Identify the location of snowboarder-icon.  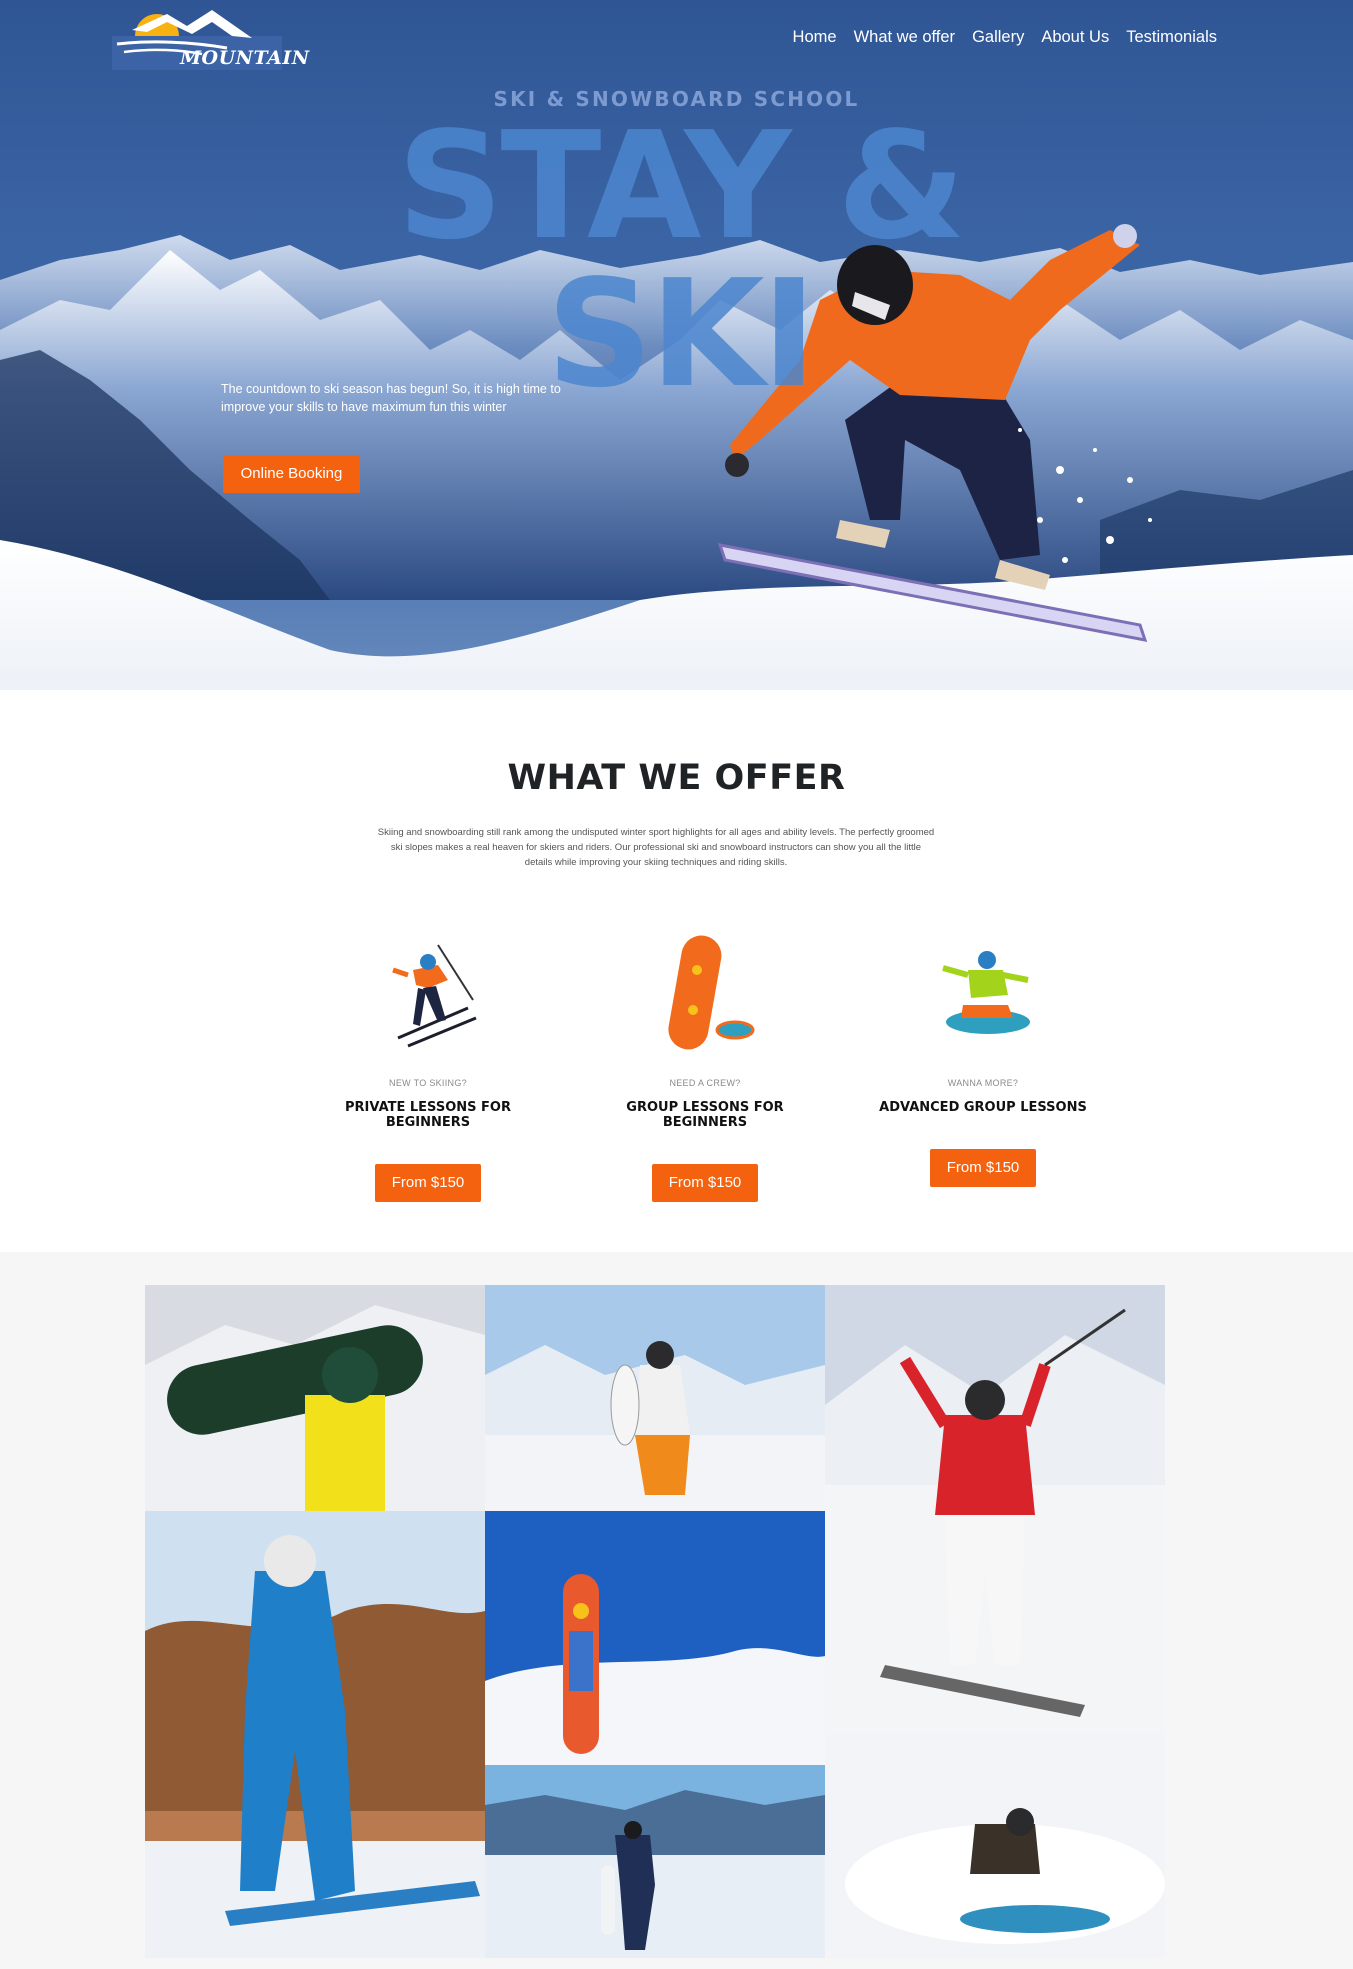
(986, 992).